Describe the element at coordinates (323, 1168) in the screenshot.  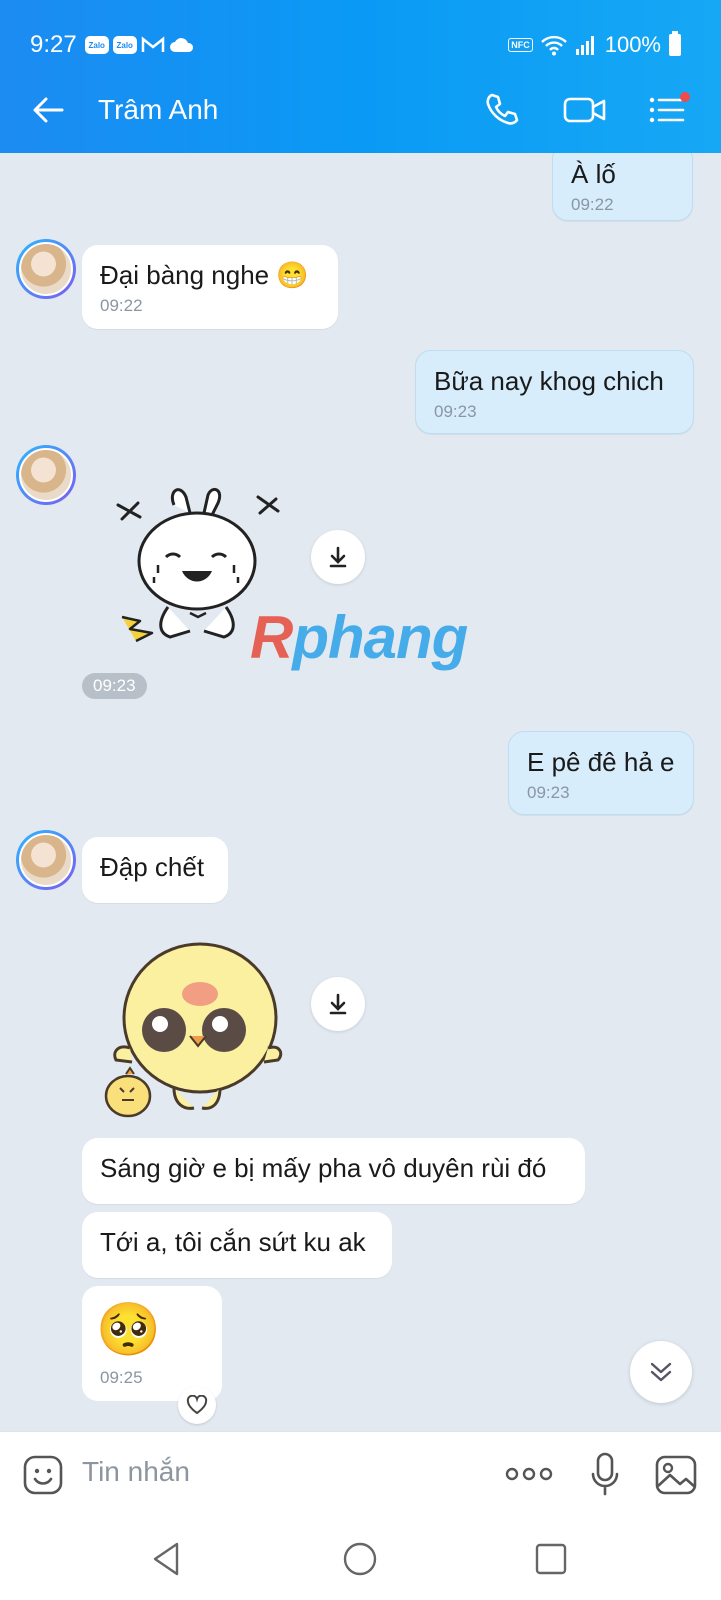
I see `message-text: Sáng giờ e bị mấy pha vô duyên rùi đó` at that location.